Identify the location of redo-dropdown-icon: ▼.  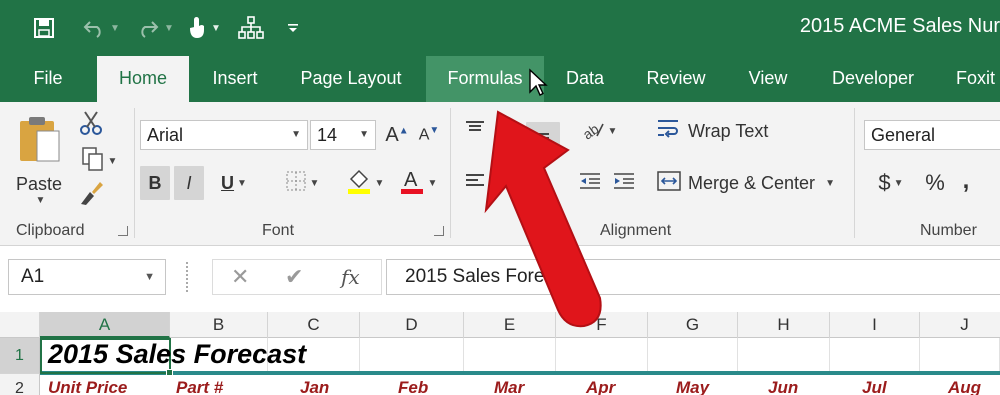
(169, 28).